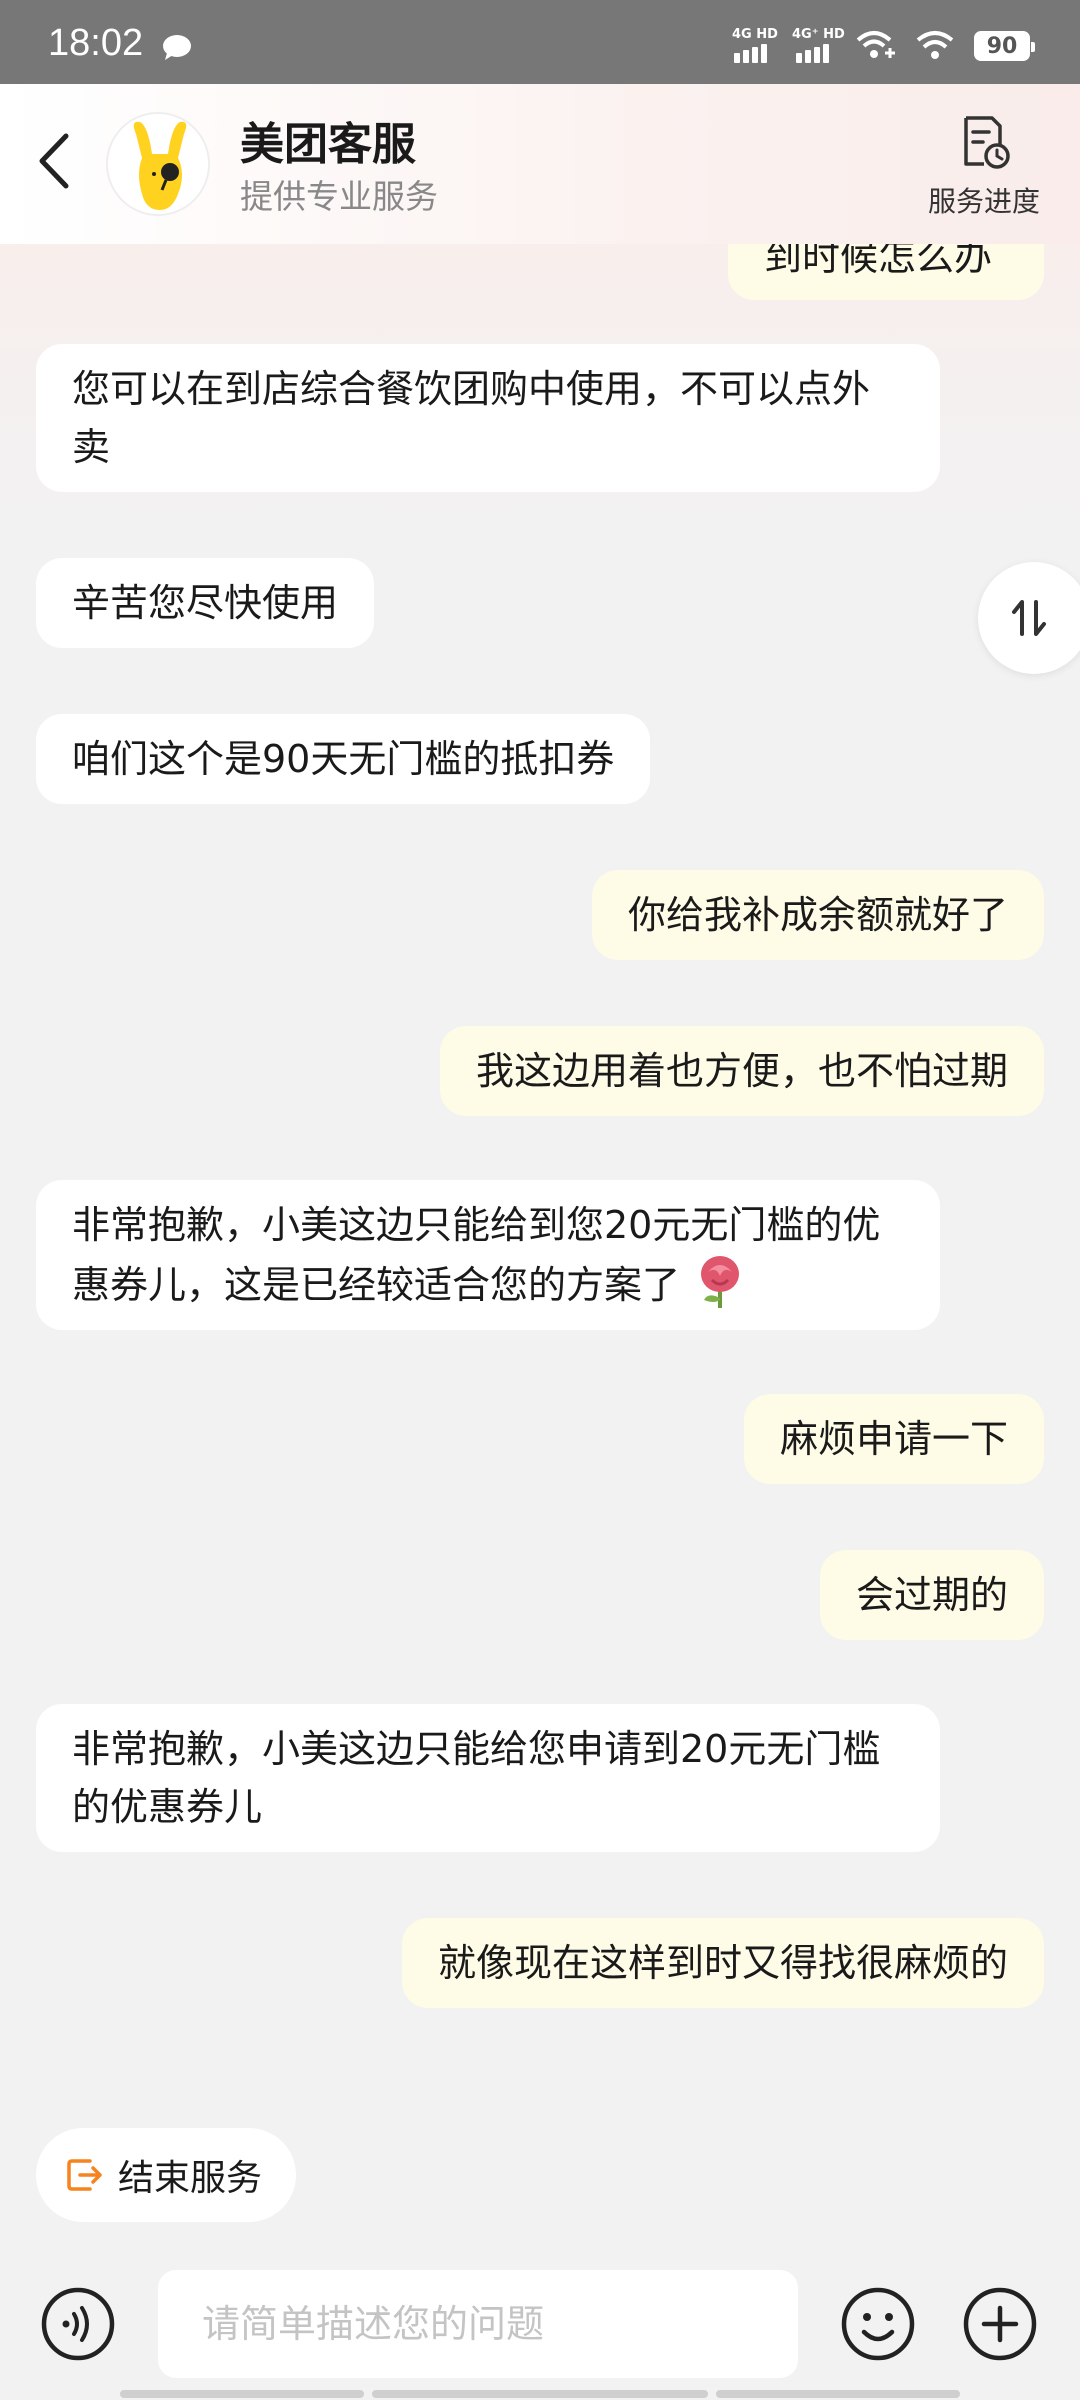  What do you see at coordinates (886, 272) in the screenshot?
I see `message-bubble-outgoing: 到时候怎么办` at bounding box center [886, 272].